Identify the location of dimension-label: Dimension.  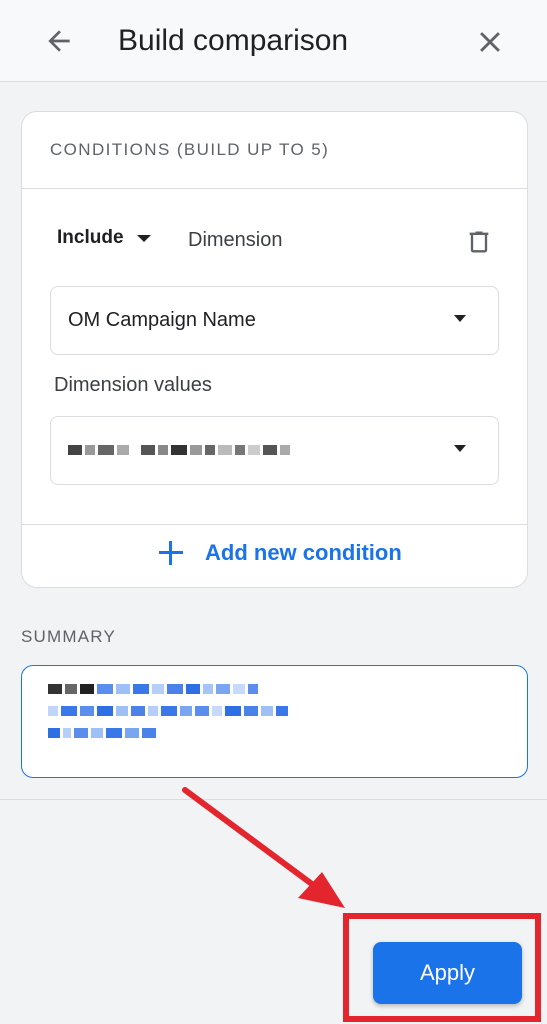
(235, 240).